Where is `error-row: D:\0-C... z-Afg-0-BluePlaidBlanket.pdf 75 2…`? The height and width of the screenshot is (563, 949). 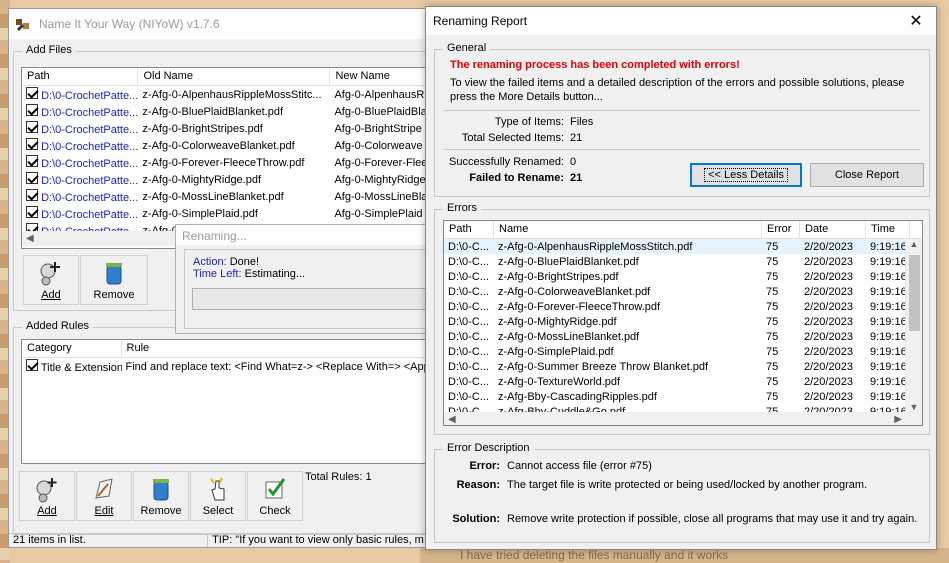 error-row: D:\0-C... z-Afg-0-BluePlaidBlanket.pdf 75 2… is located at coordinates (683, 261).